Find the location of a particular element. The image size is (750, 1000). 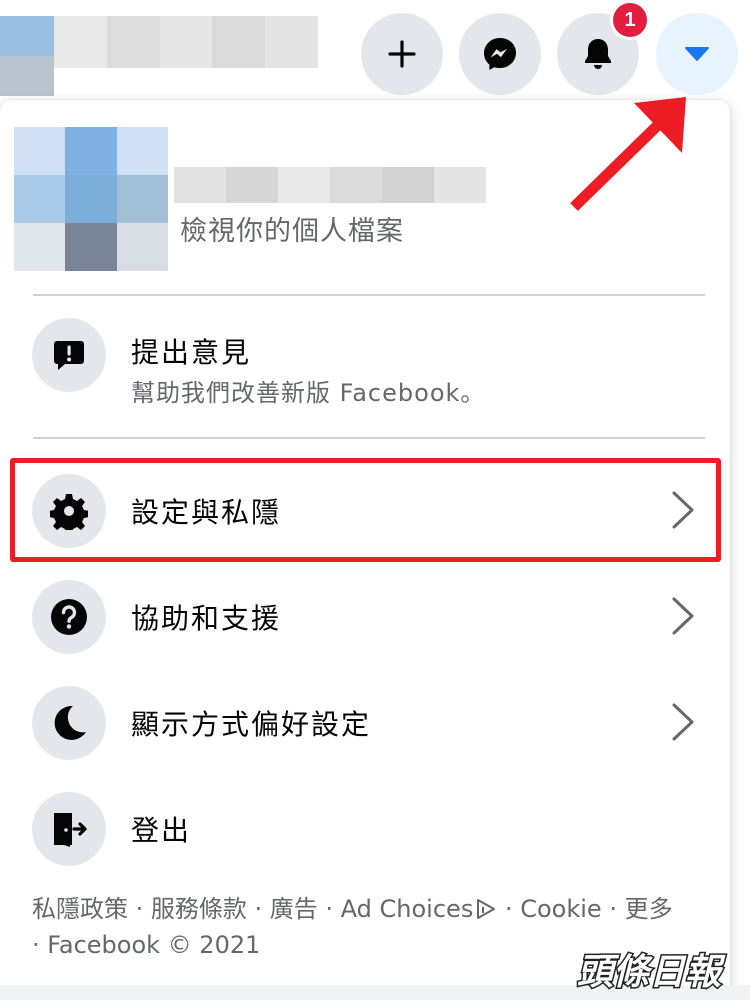

bell-icon is located at coordinates (598, 54).